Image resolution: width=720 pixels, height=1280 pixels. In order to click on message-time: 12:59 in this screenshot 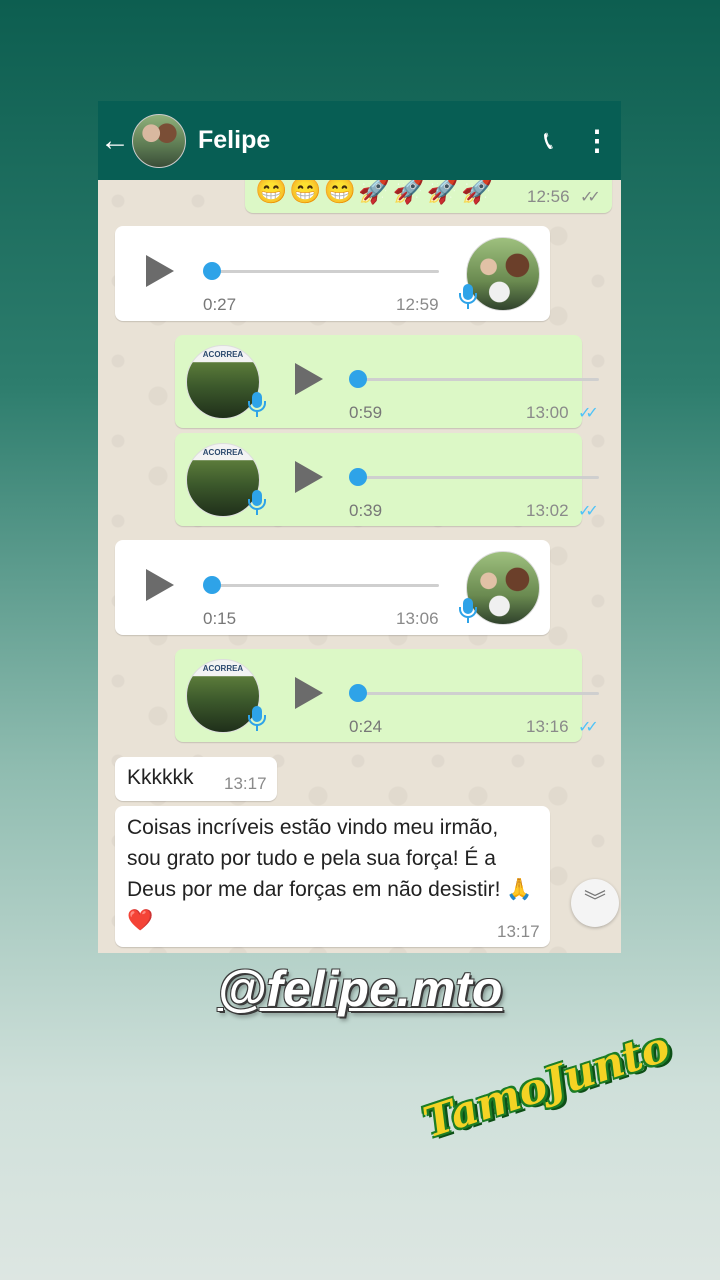, I will do `click(417, 304)`.